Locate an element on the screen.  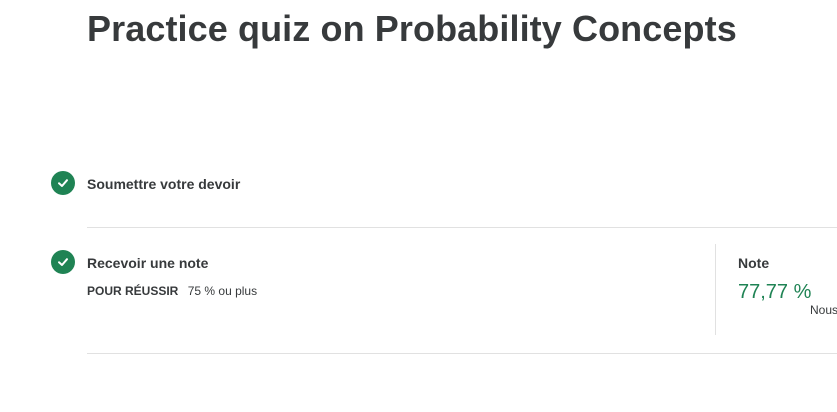
grade-note: Nous is located at coordinates (823, 310).